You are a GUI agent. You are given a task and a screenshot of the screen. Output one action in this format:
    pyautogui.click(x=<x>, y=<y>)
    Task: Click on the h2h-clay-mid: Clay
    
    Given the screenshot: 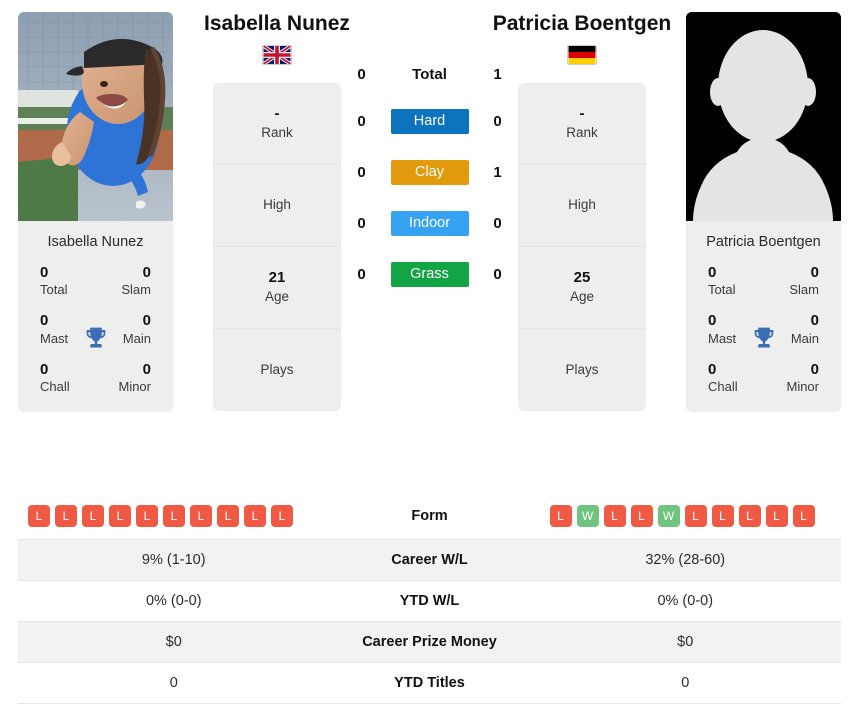 What is the action you would take?
    pyautogui.click(x=430, y=172)
    